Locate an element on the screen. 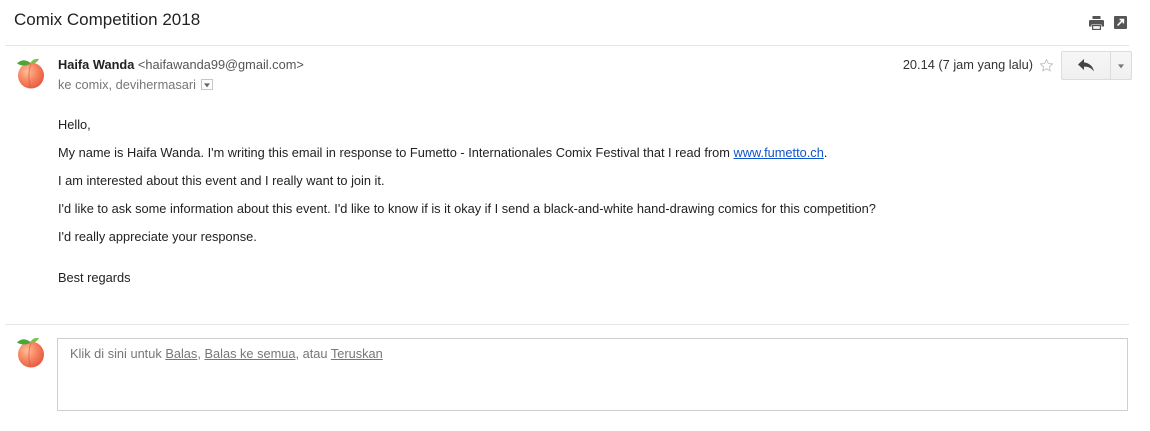  body-text: . is located at coordinates (825, 152).